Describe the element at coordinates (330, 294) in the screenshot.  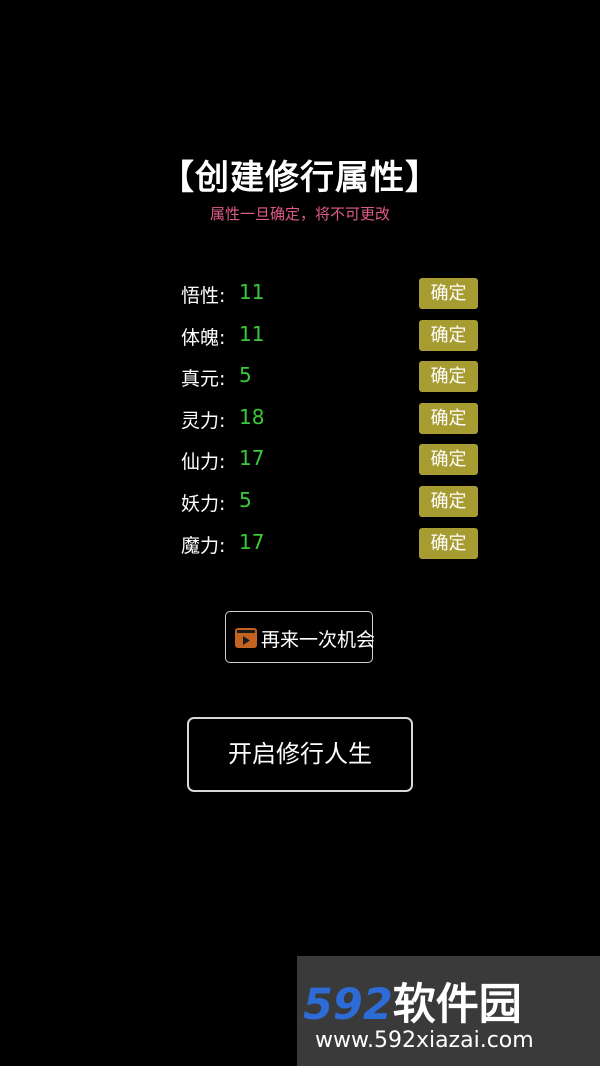
I see `attribute-row-wuxing: 悟性: 11 确定` at that location.